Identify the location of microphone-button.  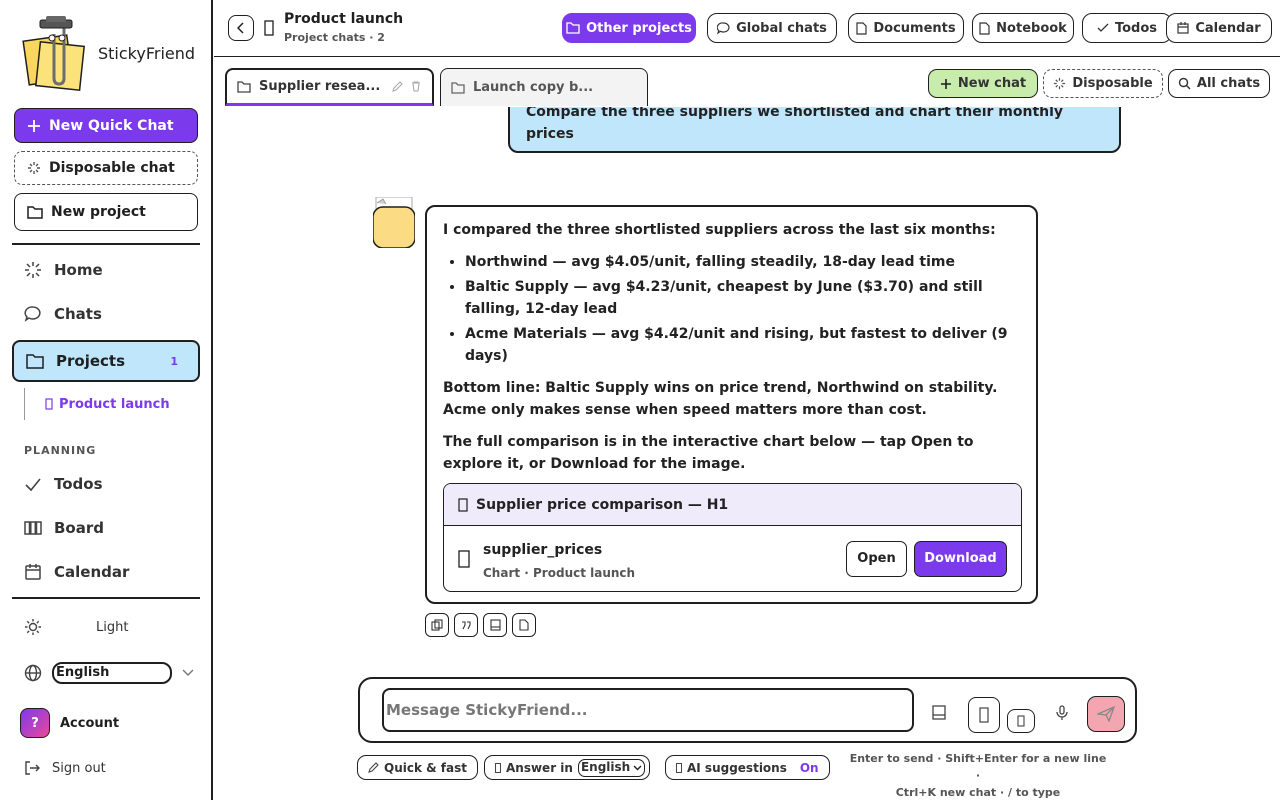
(1062, 713).